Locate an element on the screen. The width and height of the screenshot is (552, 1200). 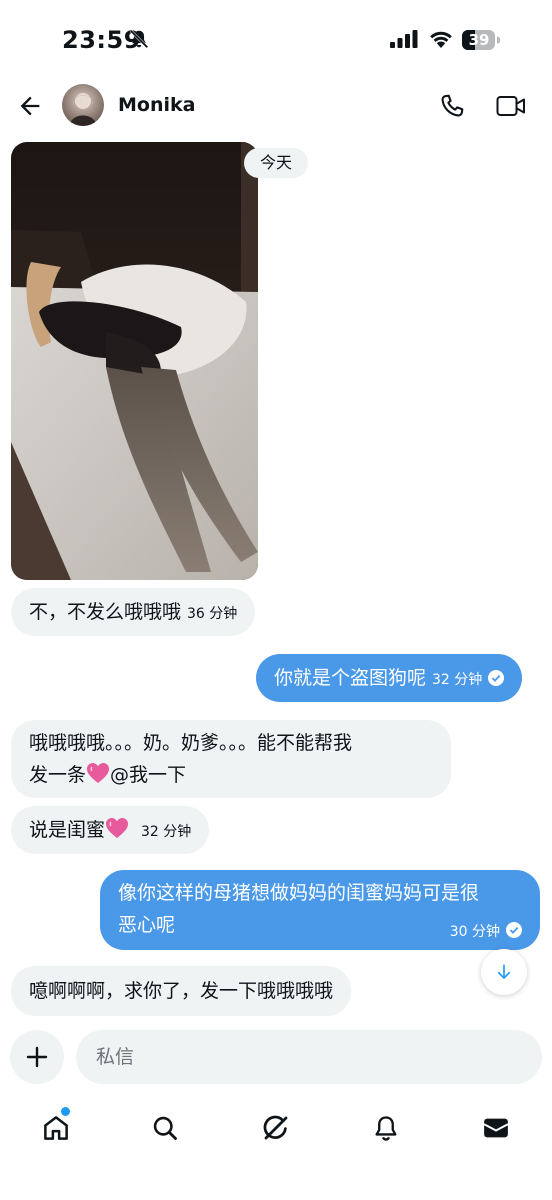
message-input: 私信 is located at coordinates (309, 1057).